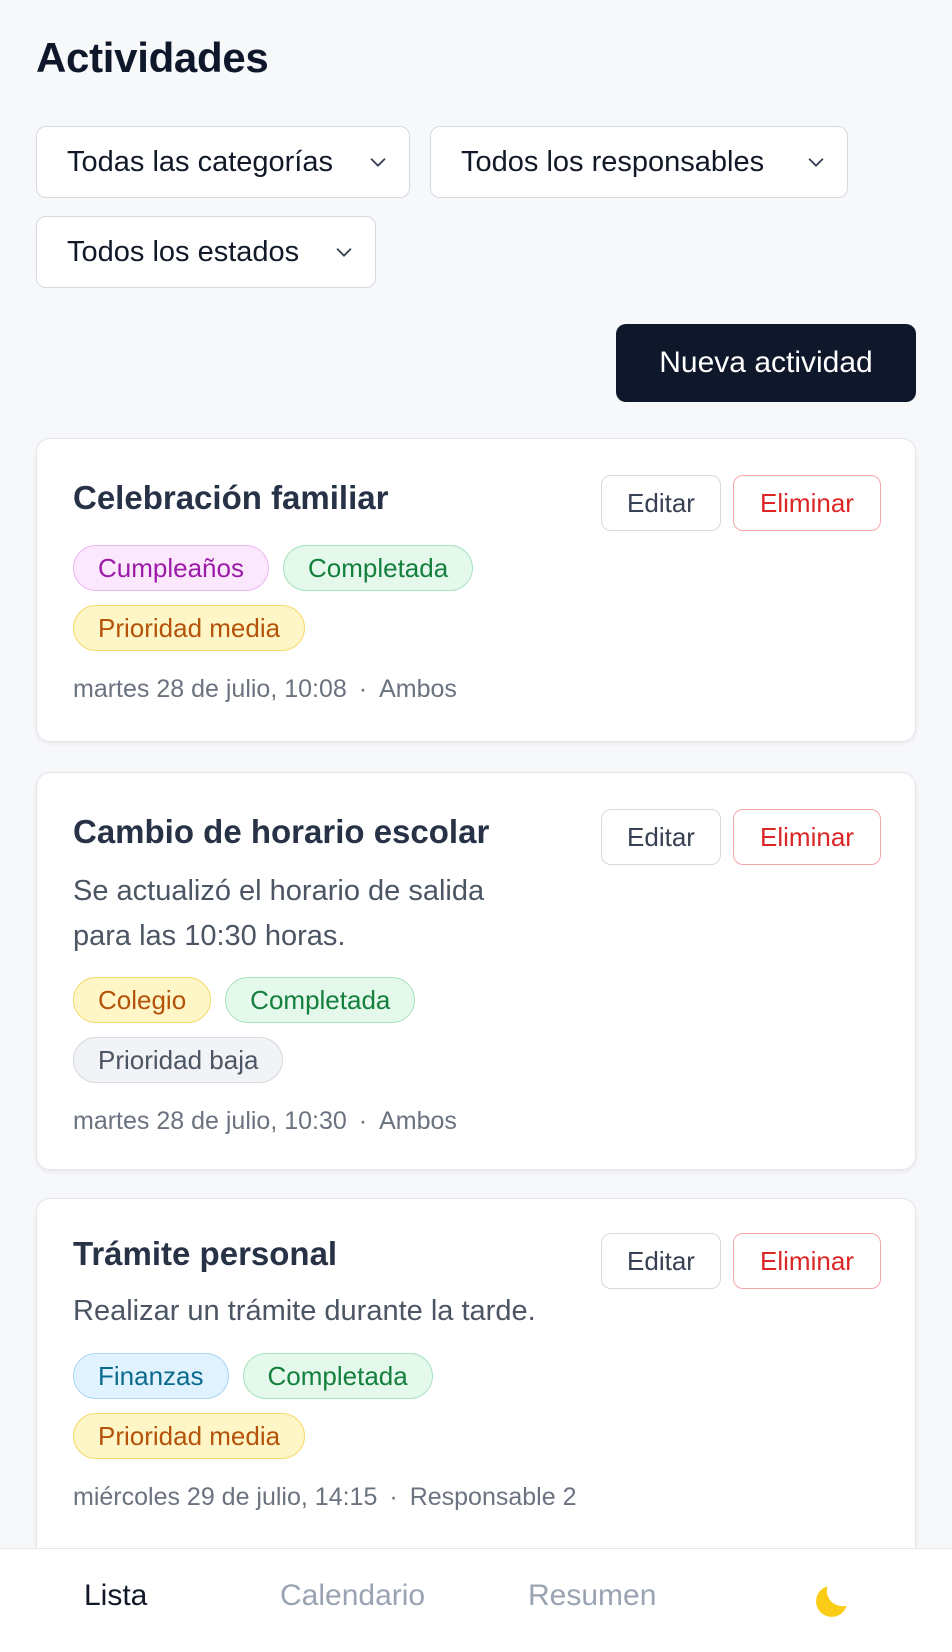 The width and height of the screenshot is (952, 1652). Describe the element at coordinates (304, 1311) in the screenshot. I see `activity-description: Realizar un trámite durante la tarde.` at that location.